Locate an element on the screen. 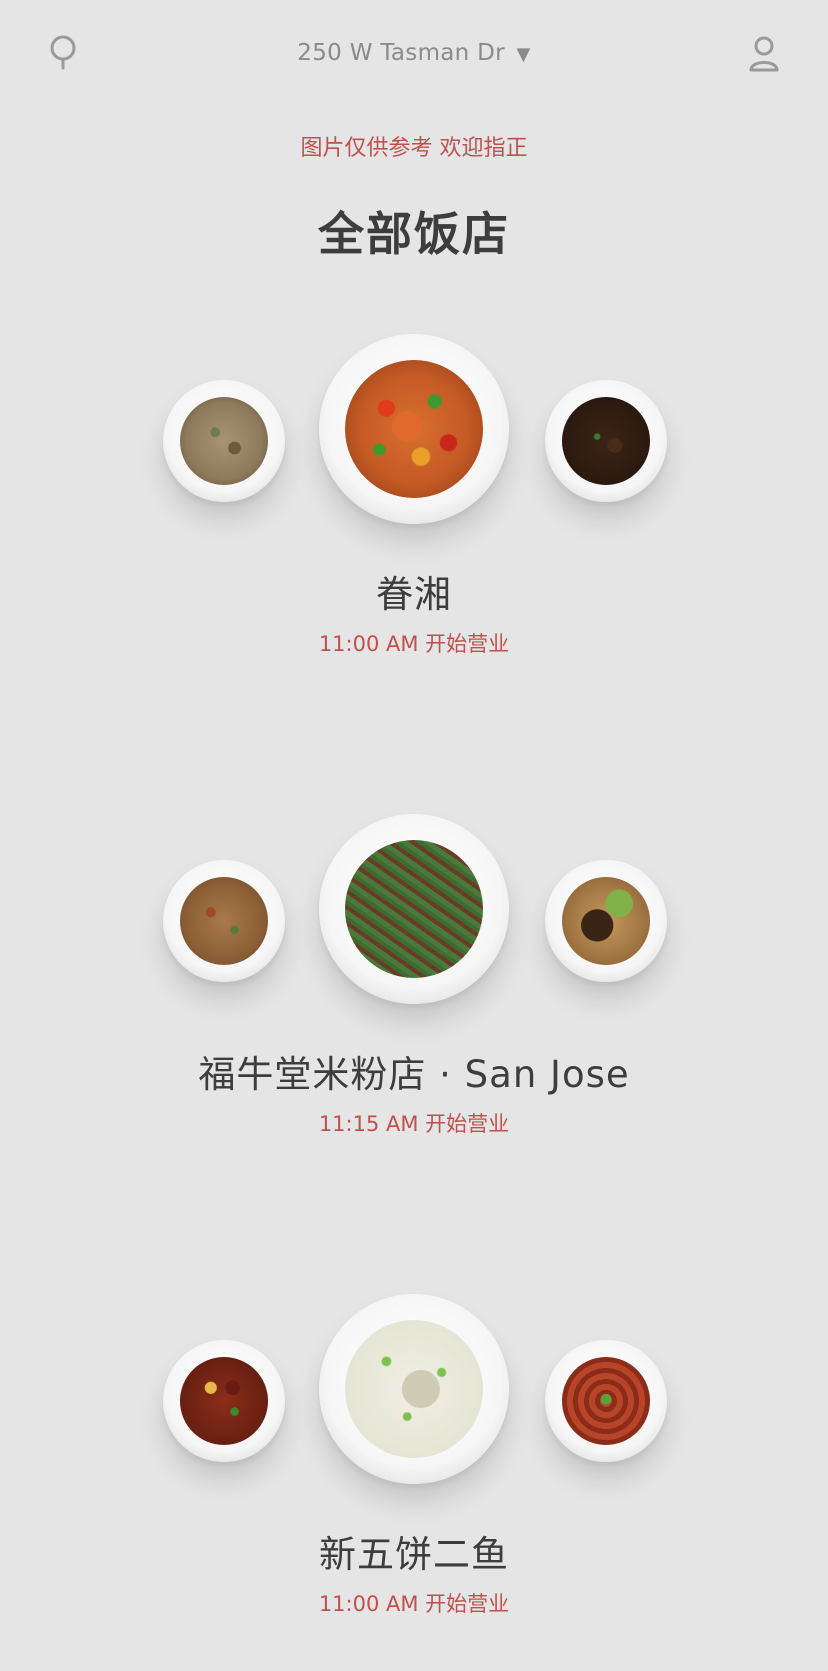 This screenshot has height=1671, width=828. profile-button is located at coordinates (764, 54).